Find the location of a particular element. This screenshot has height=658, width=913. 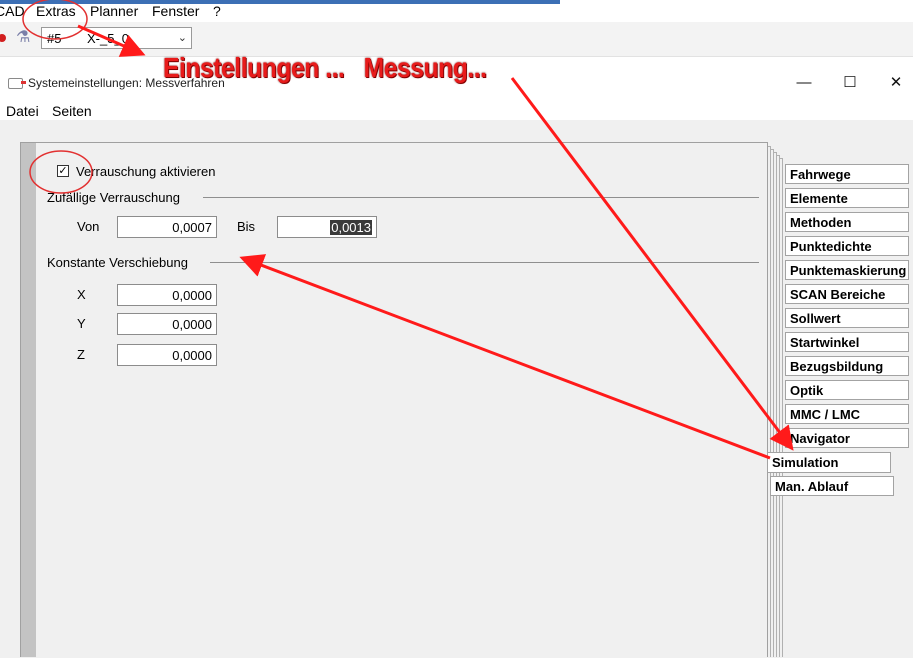

menu-planner: Planner is located at coordinates (114, 11).